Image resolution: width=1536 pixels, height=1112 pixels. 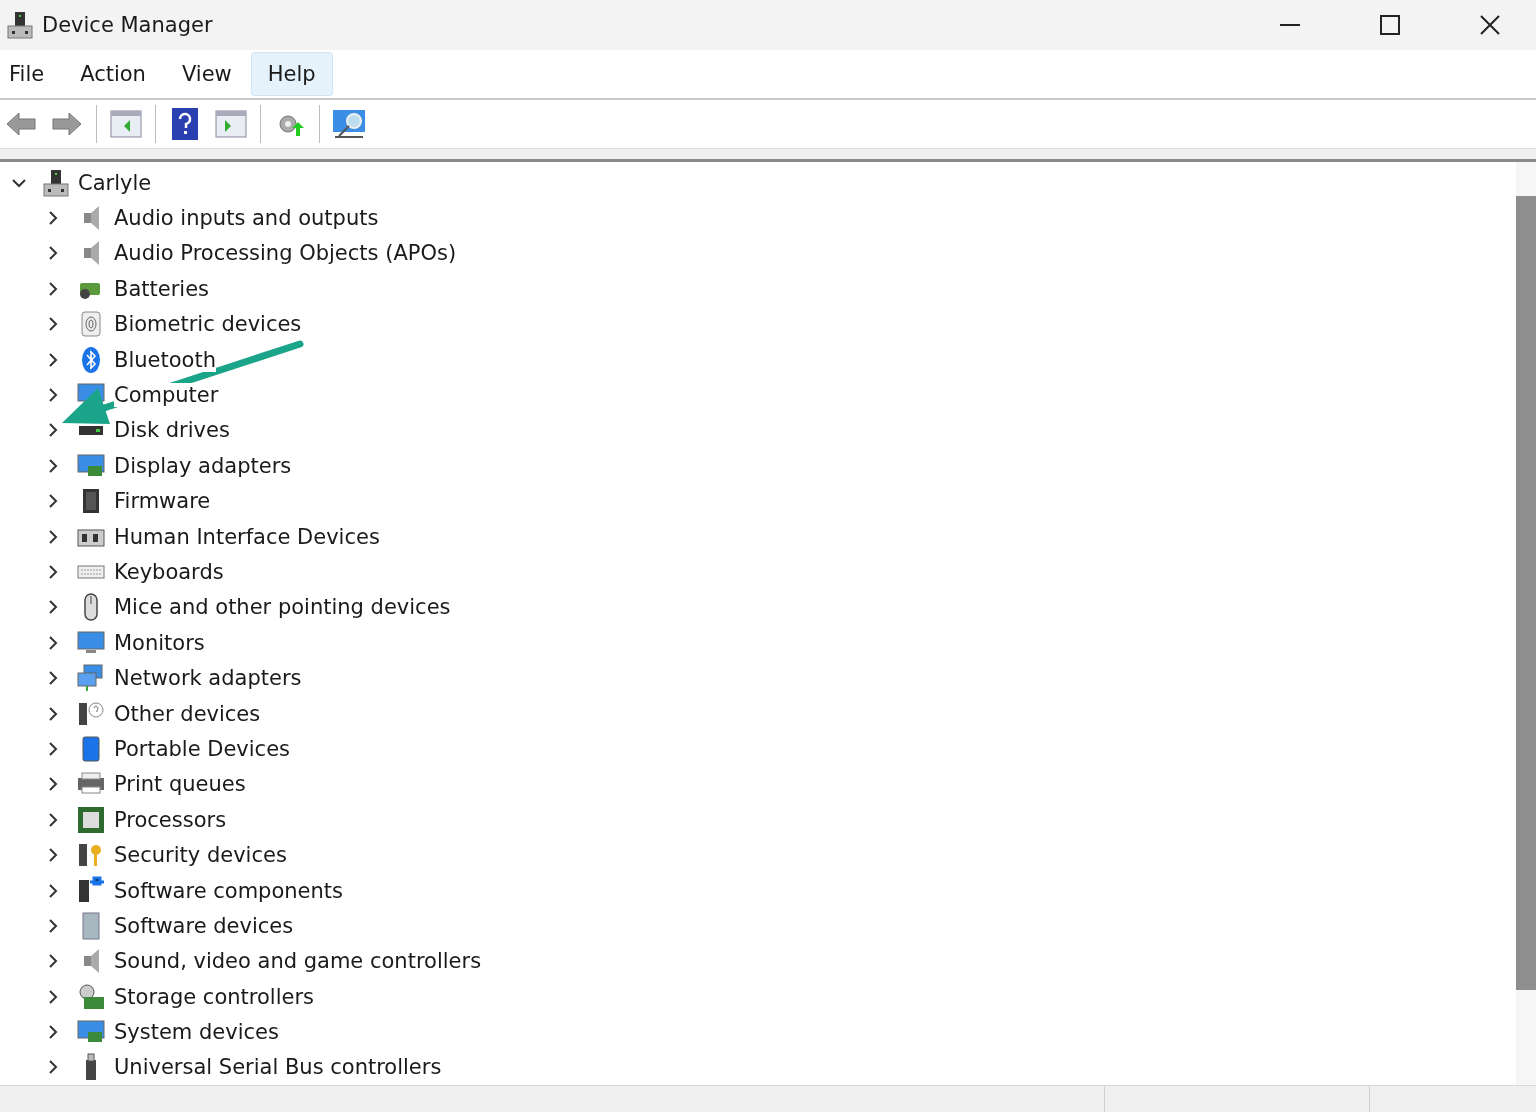 I want to click on tree-item: Keyboards, so click(x=169, y=572).